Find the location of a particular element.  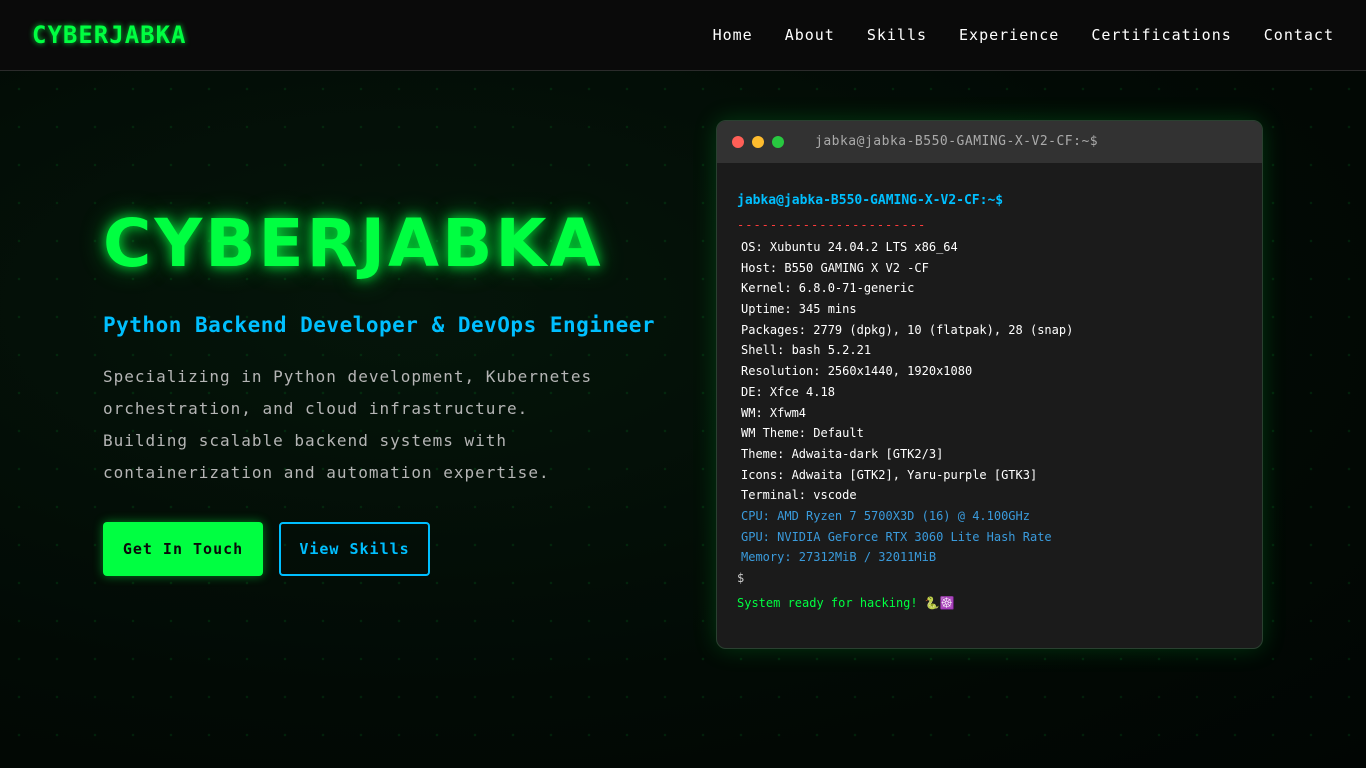

nav-link-certifications: Certifications is located at coordinates (1161, 35).